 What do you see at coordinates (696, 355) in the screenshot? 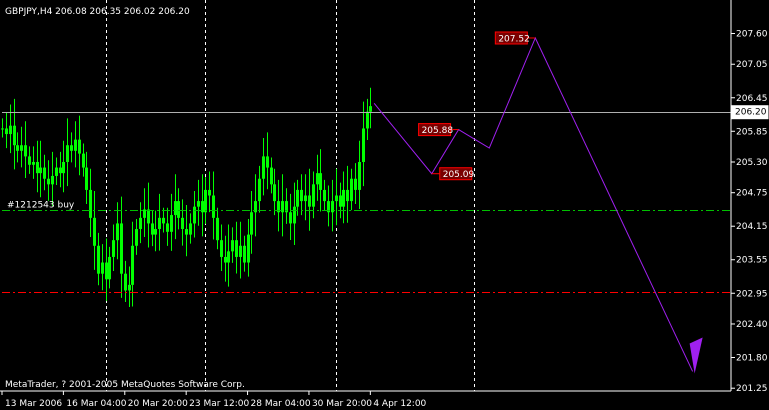
I see `projection-arrow-icon` at bounding box center [696, 355].